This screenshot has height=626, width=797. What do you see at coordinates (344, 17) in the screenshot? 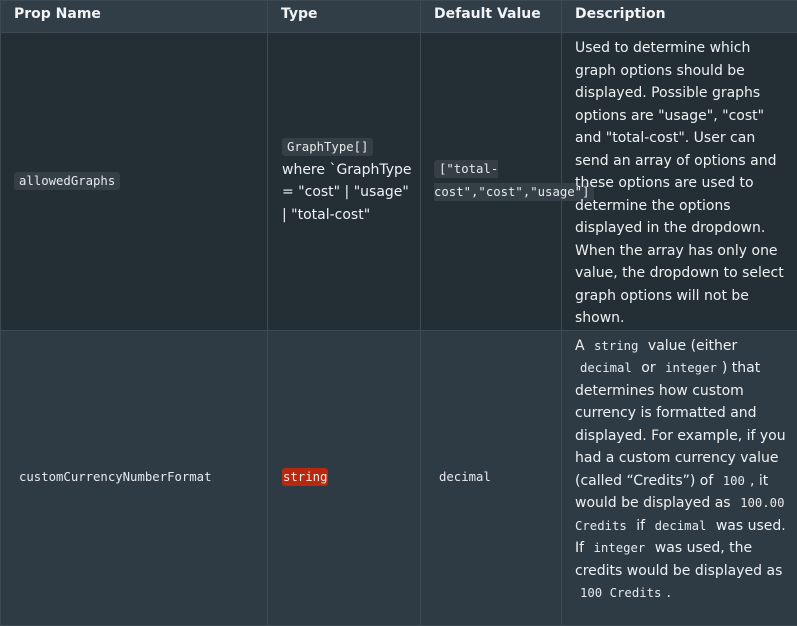
I see `header-type: Type` at bounding box center [344, 17].